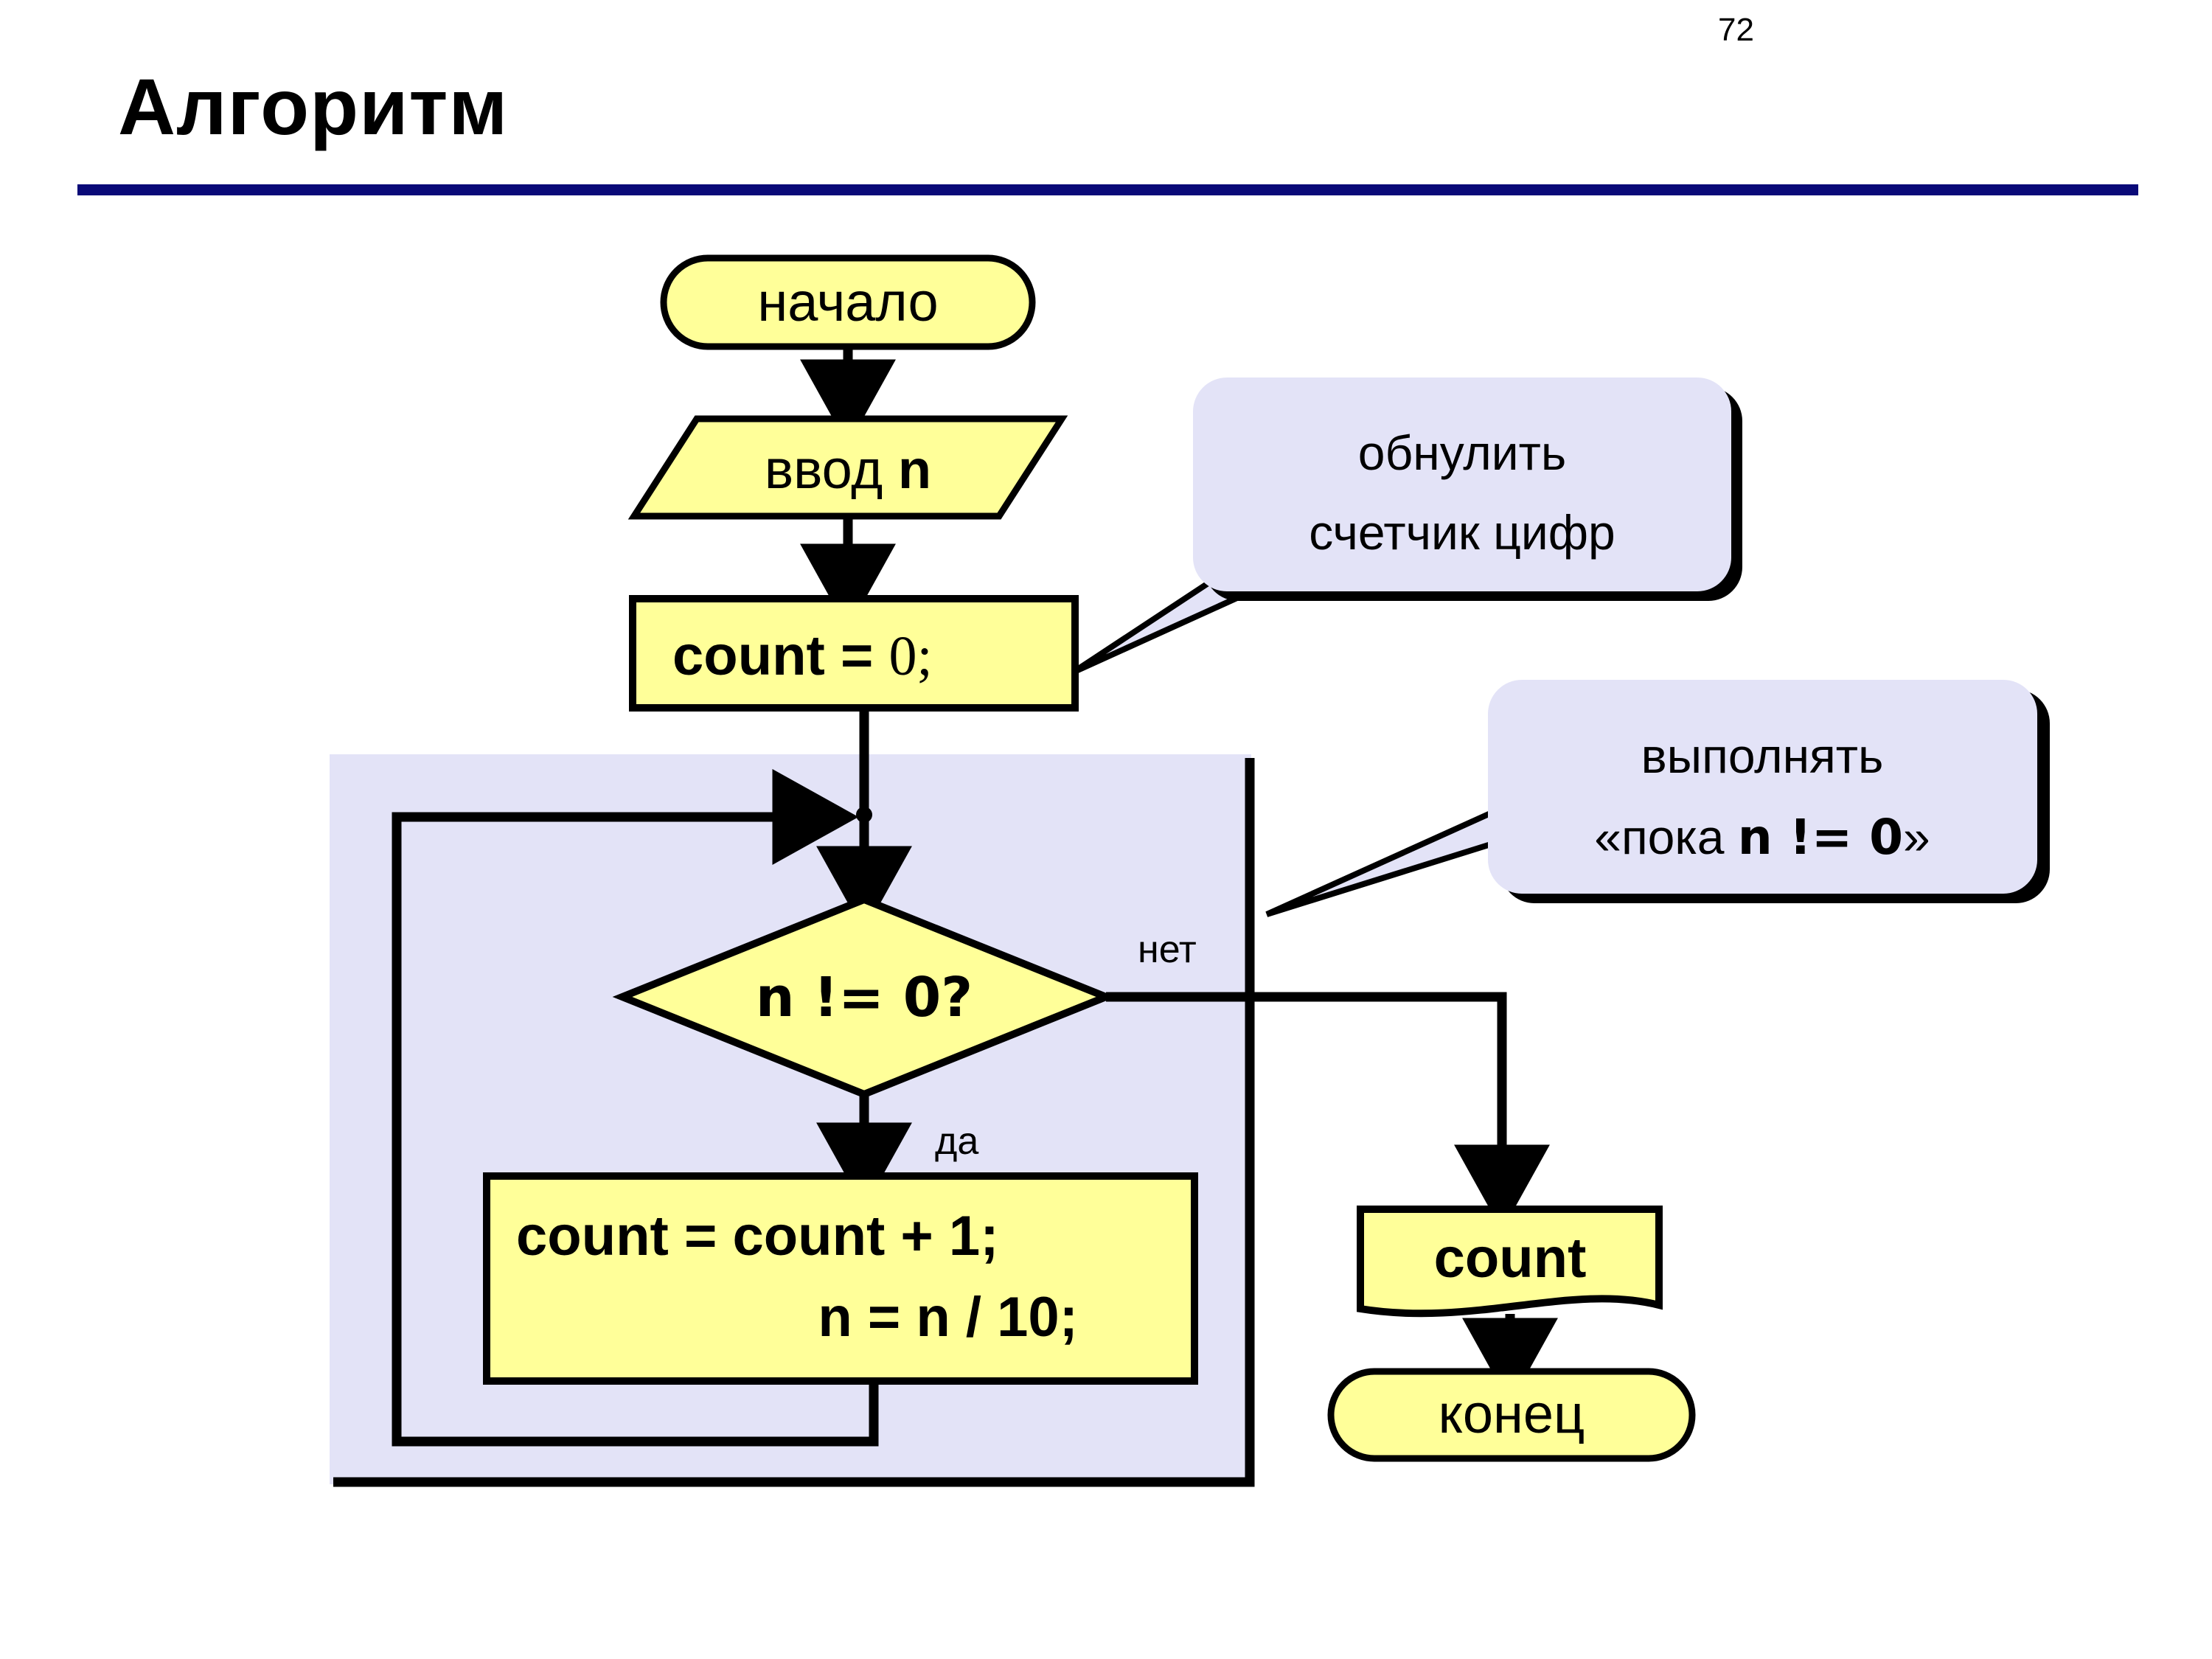  What do you see at coordinates (840, 1278) in the screenshot?
I see `node-body: count = count + 1; n = n / 10;` at bounding box center [840, 1278].